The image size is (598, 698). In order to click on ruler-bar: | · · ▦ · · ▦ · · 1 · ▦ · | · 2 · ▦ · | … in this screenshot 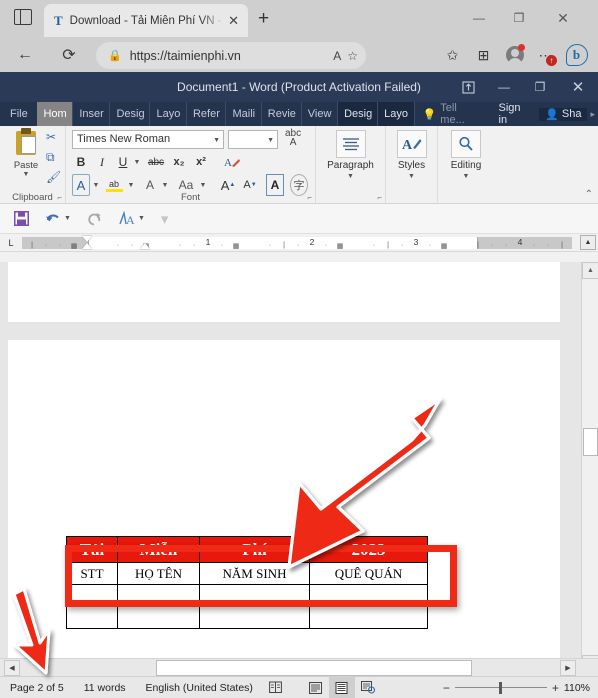, I will do `click(300, 242)`.